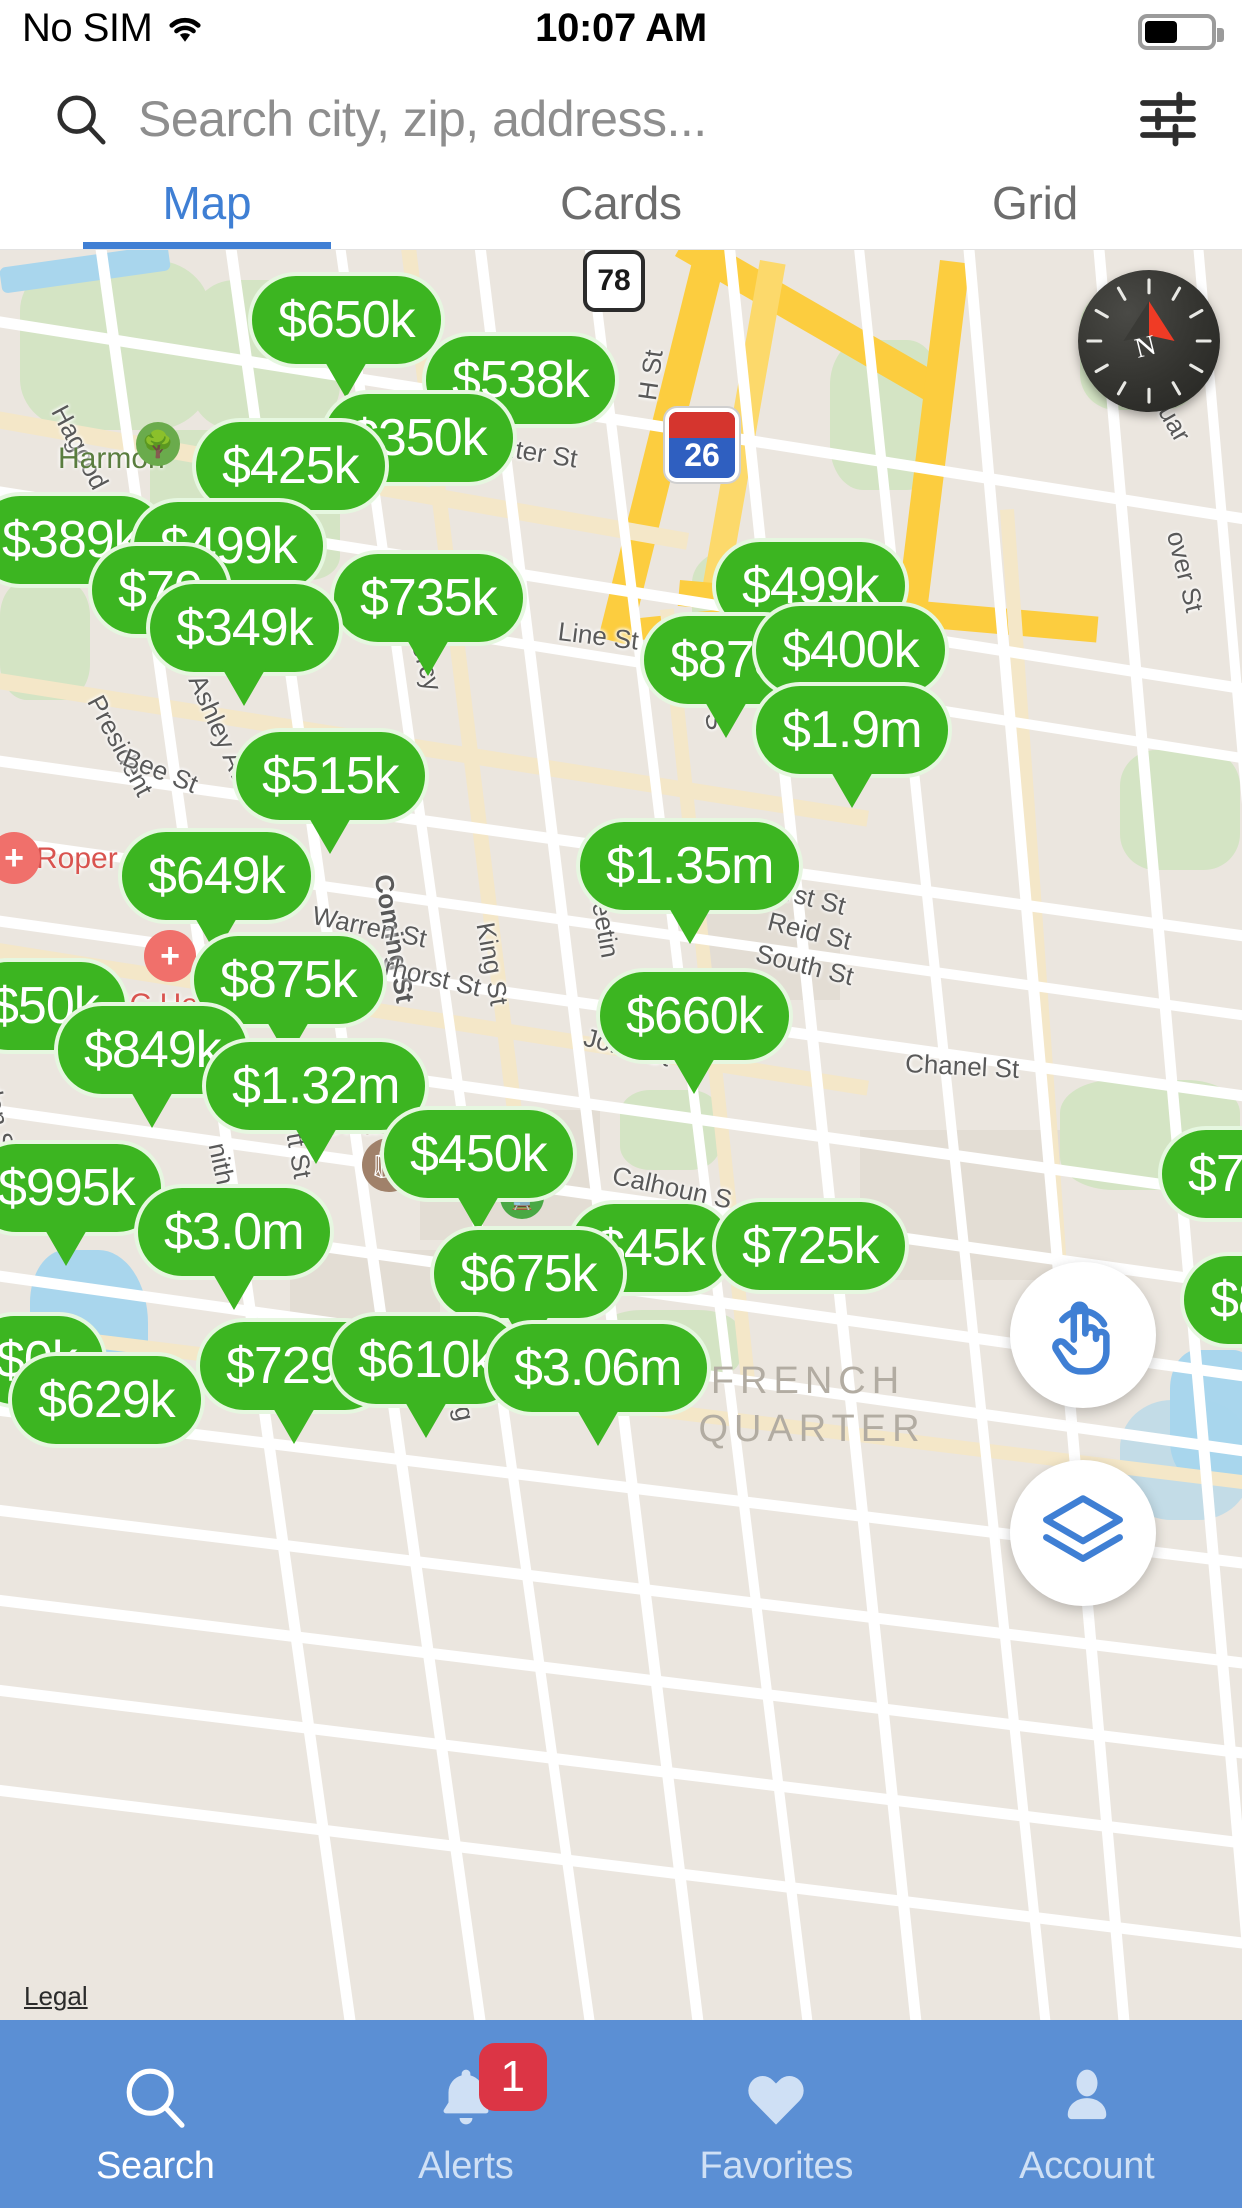 Image resolution: width=1242 pixels, height=2208 pixels. Describe the element at coordinates (170, 956) in the screenshot. I see `hospital-icon: +` at that location.